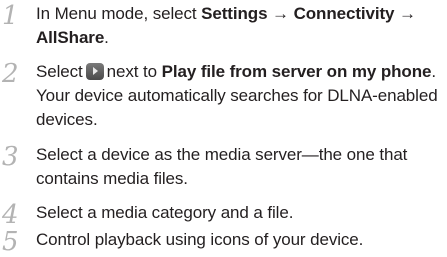 The height and width of the screenshot is (257, 447). What do you see at coordinates (296, 71) in the screenshot?
I see `play-file-from-server-label: Play file from server on my phone` at bounding box center [296, 71].